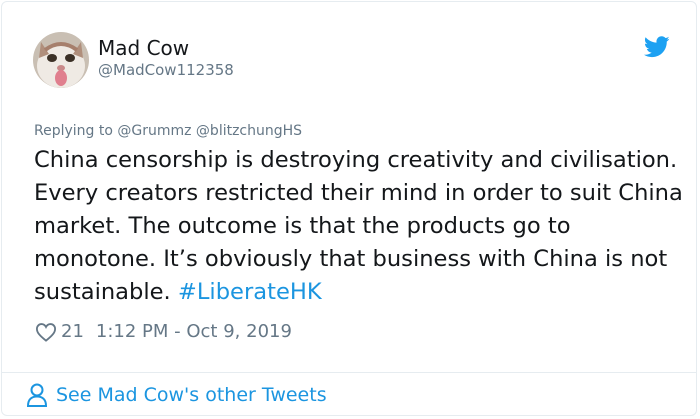 The height and width of the screenshot is (419, 700). I want to click on reply-context: Replying to @Grummz @blitzchungHS, so click(168, 131).